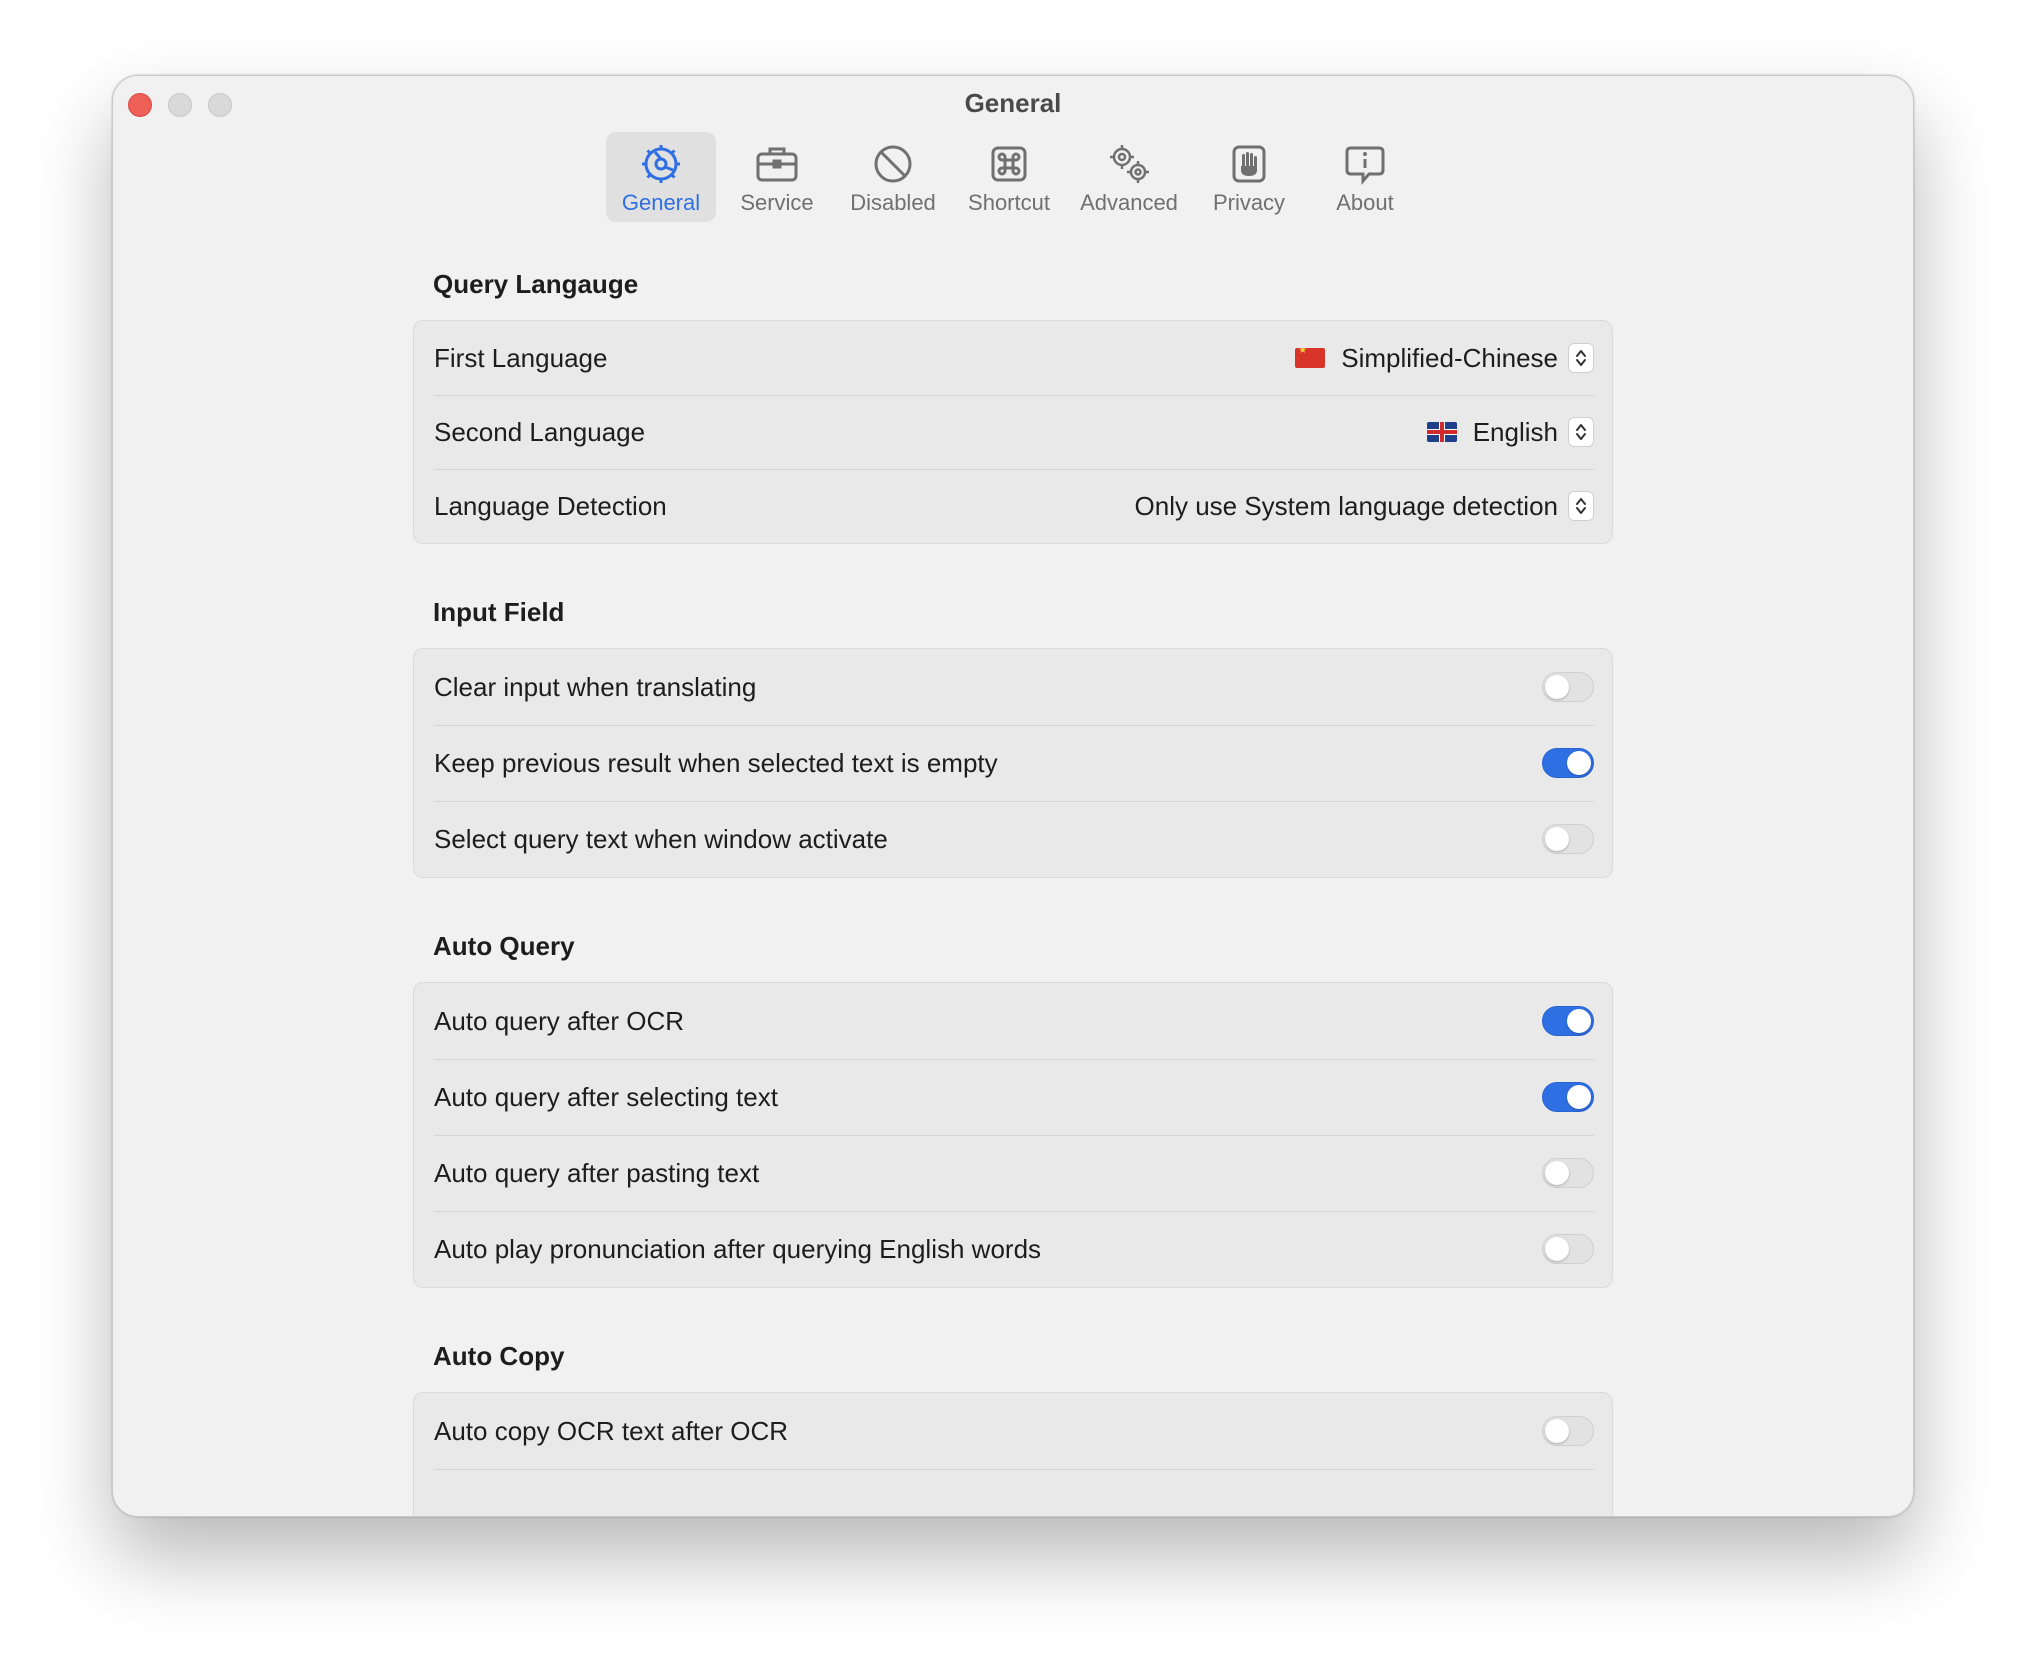 This screenshot has width=2024, height=1664. I want to click on tab-shortcut: Shortcut, so click(1009, 177).